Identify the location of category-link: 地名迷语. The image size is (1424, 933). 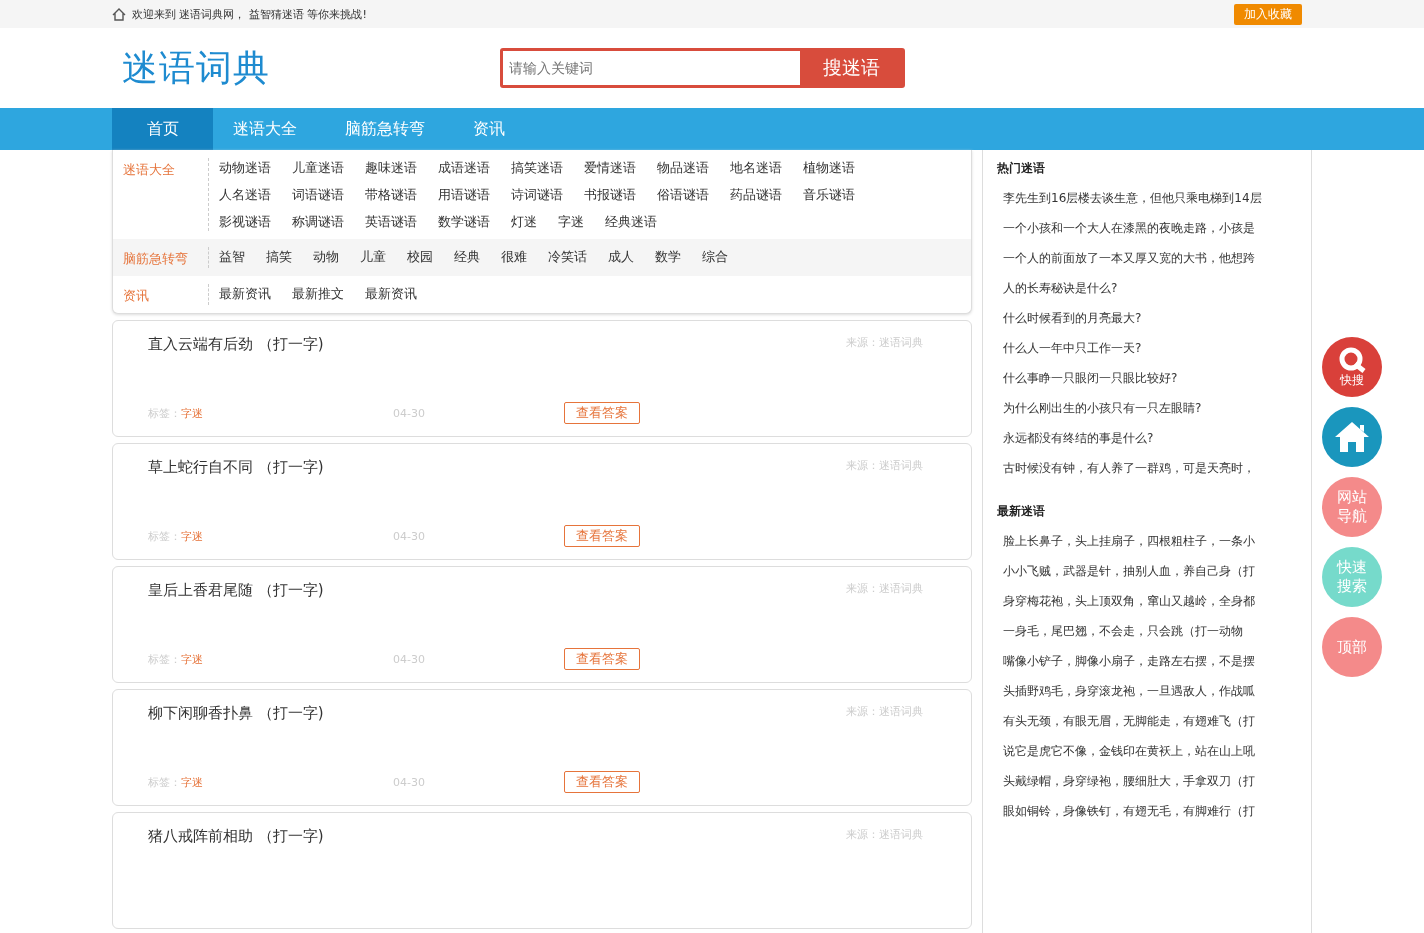
(756, 167).